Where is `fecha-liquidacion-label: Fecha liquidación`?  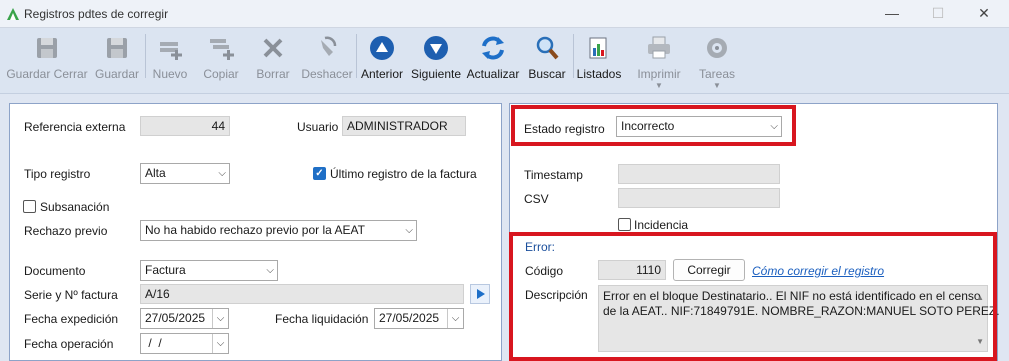 fecha-liquidacion-label: Fecha liquidación is located at coordinates (322, 319).